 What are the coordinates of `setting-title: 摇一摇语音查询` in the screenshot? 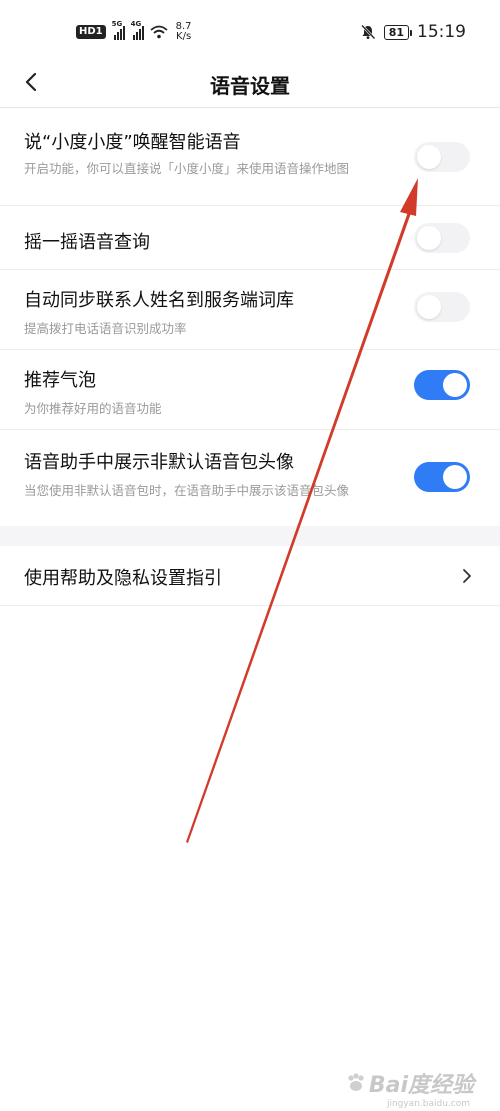 It's located at (87, 242).